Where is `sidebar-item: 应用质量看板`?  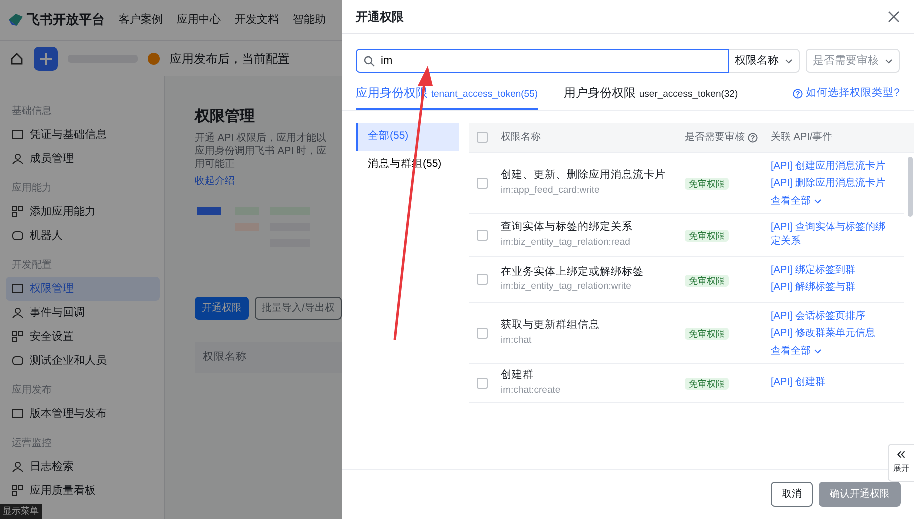 sidebar-item: 应用质量看板 is located at coordinates (83, 491).